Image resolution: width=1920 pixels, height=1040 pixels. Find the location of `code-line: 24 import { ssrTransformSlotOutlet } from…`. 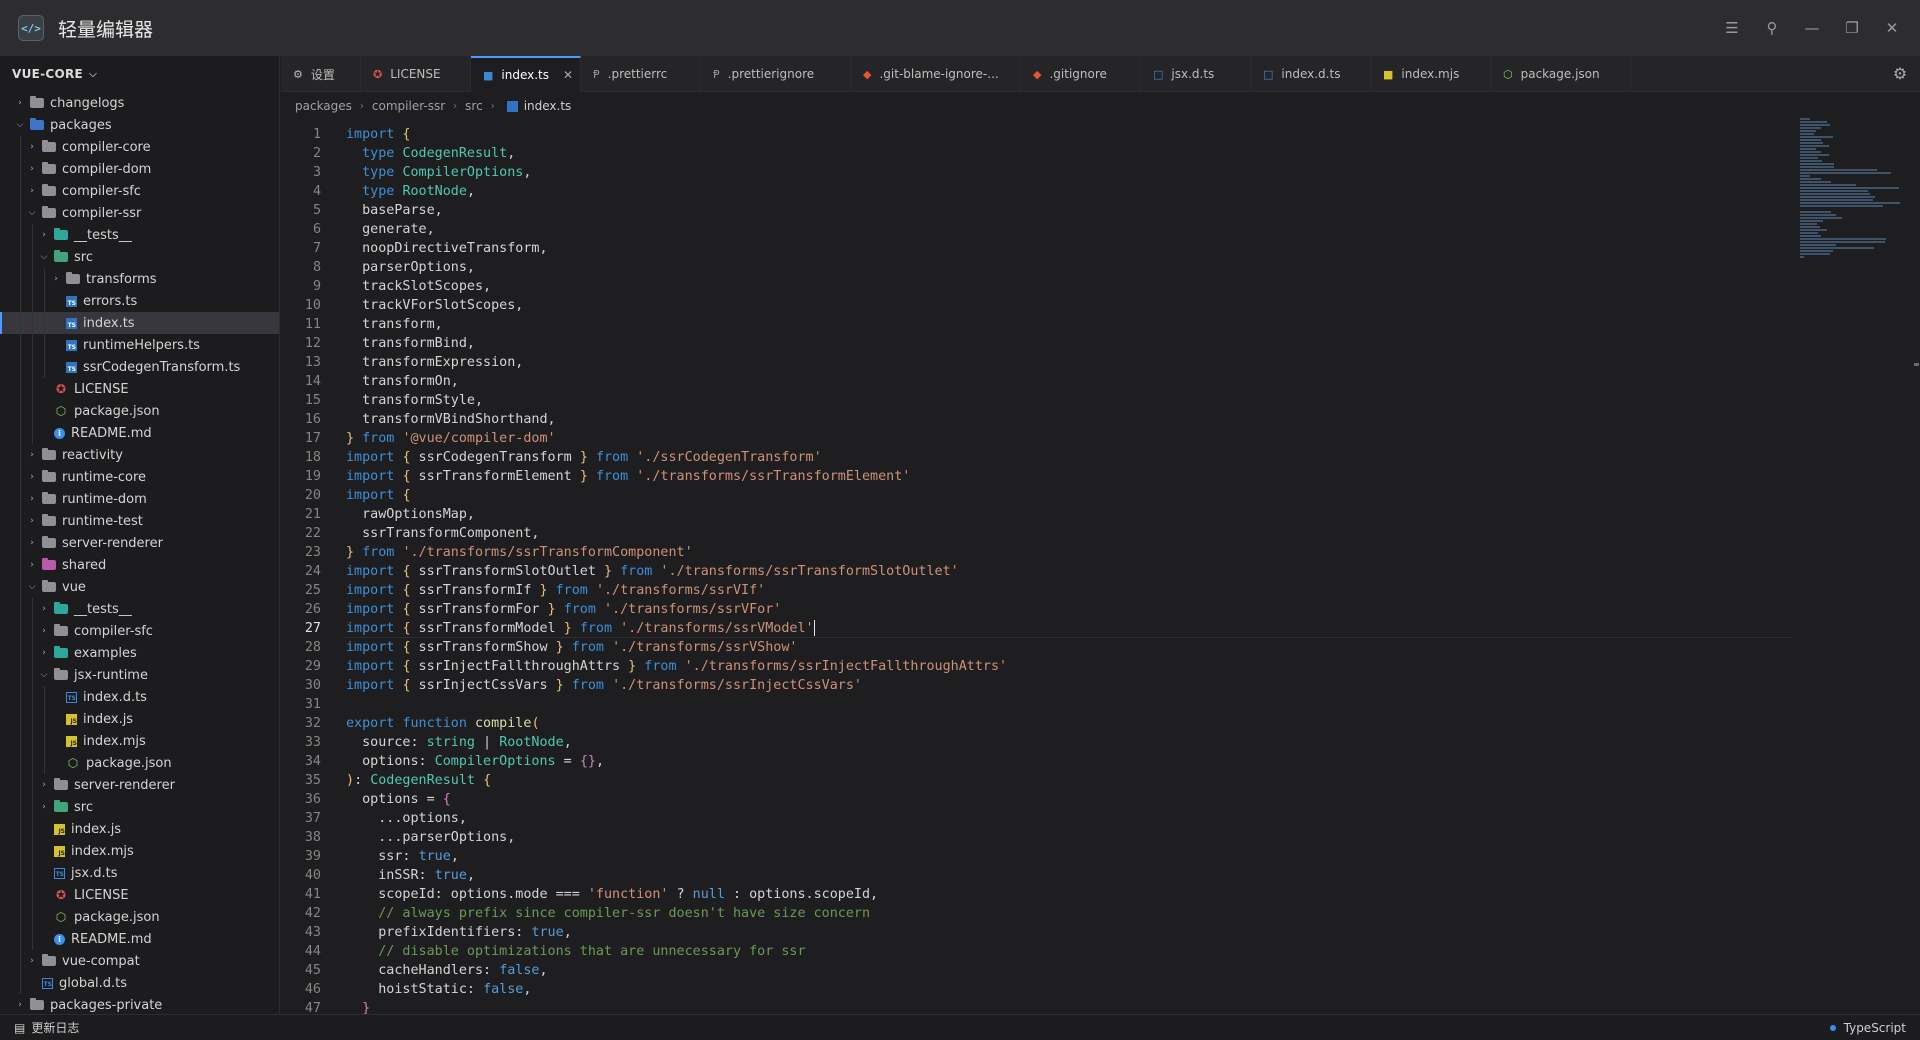

code-line: 24 import { ssrTransformSlotOutlet } from… is located at coordinates (1036, 571).